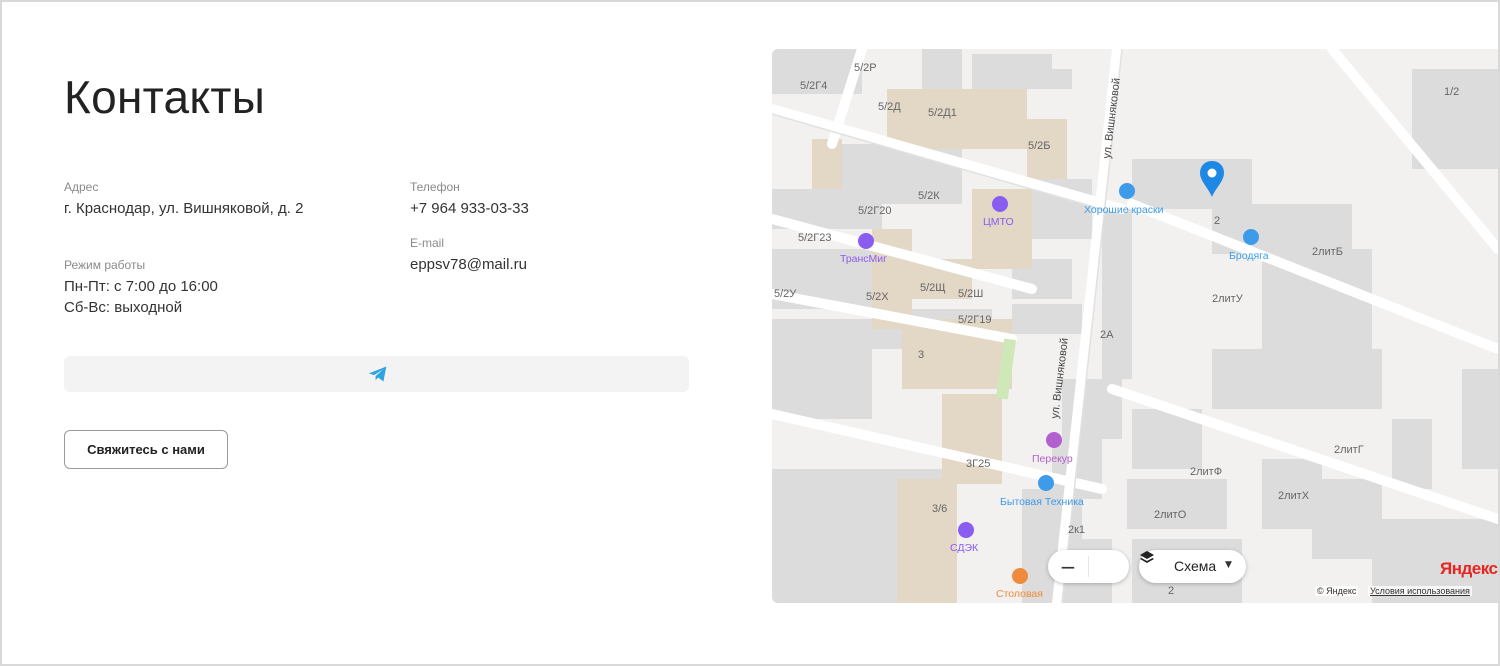 This screenshot has width=1500, height=666. Describe the element at coordinates (184, 208) in the screenshot. I see `address-value: г. Краснодар, ул. Вишняковой, д. 2` at that location.